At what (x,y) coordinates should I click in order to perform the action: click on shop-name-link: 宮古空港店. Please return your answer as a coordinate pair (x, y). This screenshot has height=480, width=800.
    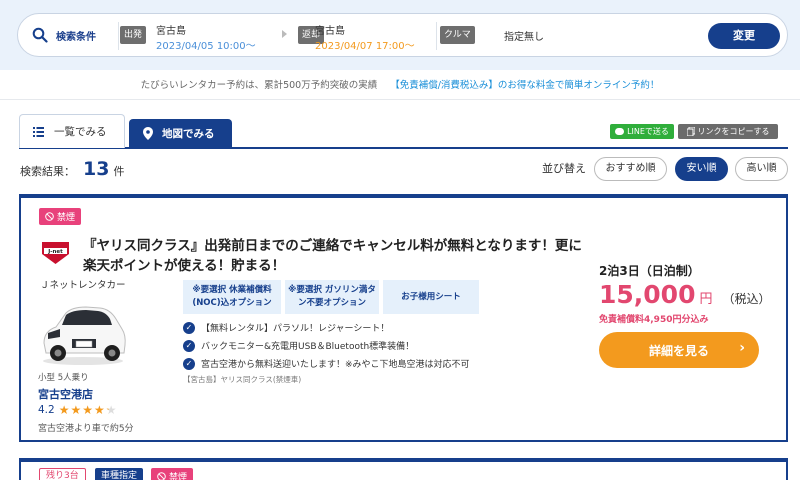
    Looking at the image, I should click on (65, 394).